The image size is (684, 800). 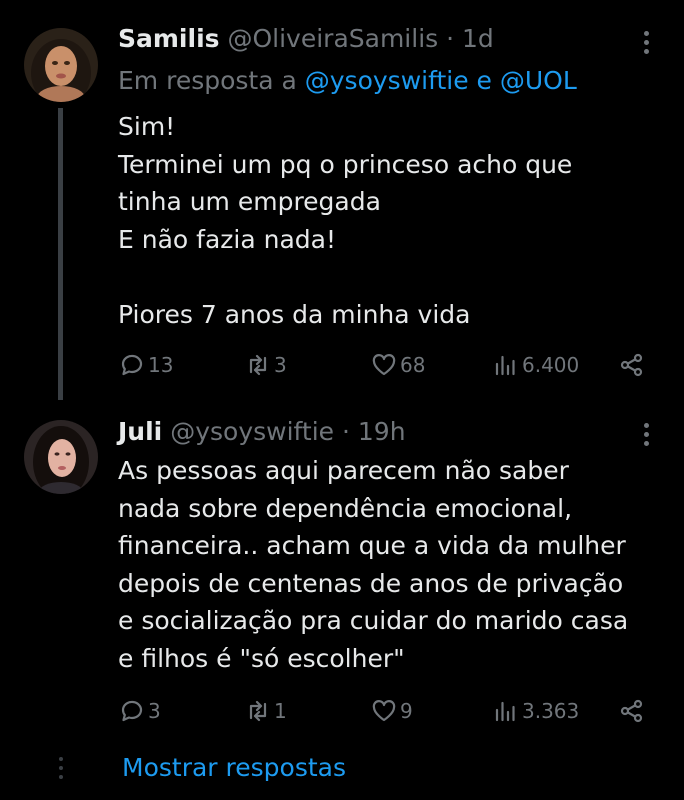 What do you see at coordinates (169, 38) in the screenshot?
I see `display-name: Samilis` at bounding box center [169, 38].